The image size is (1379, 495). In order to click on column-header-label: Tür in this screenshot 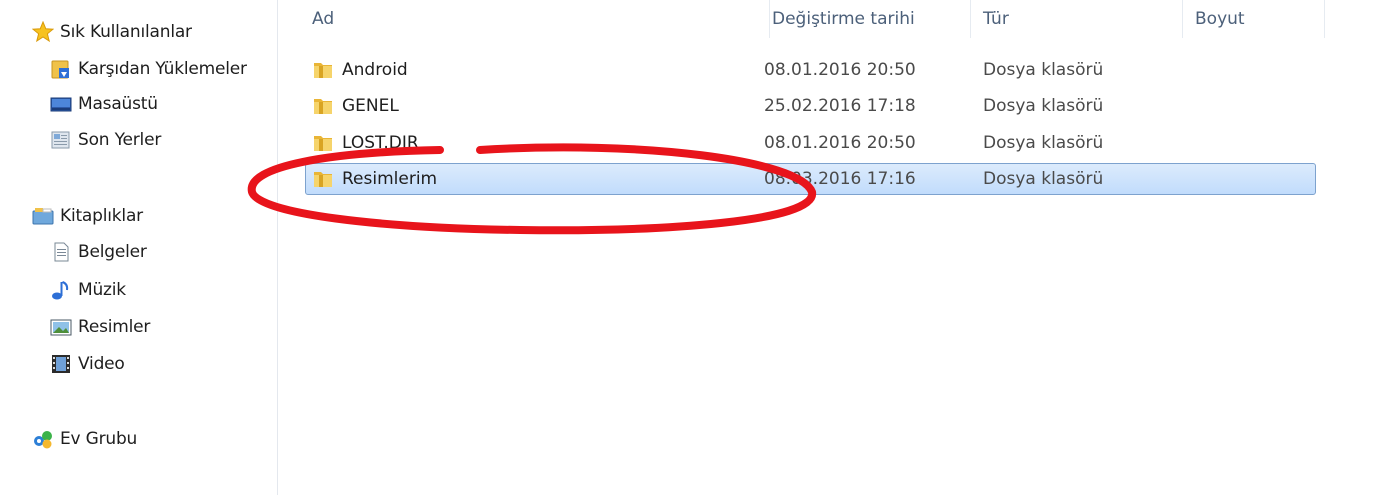, I will do `click(996, 19)`.